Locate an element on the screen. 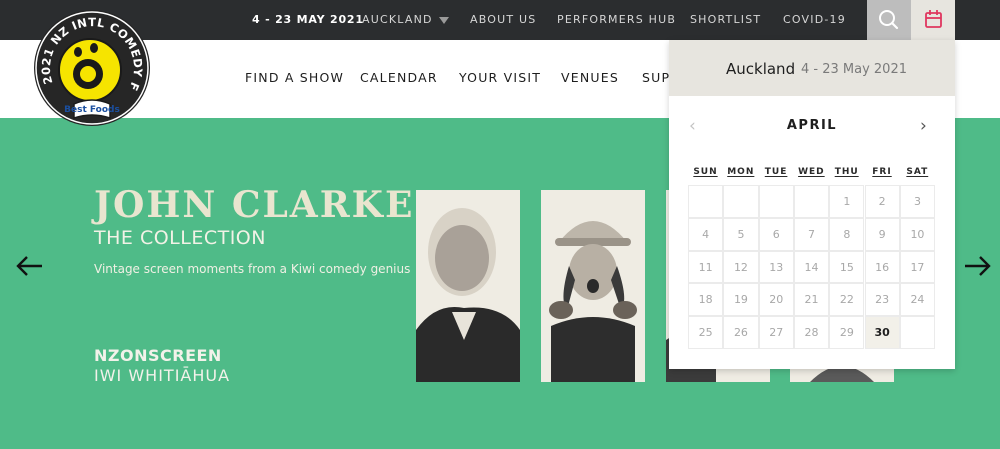 Image resolution: width=1000 pixels, height=449 pixels. search-button is located at coordinates (889, 20).